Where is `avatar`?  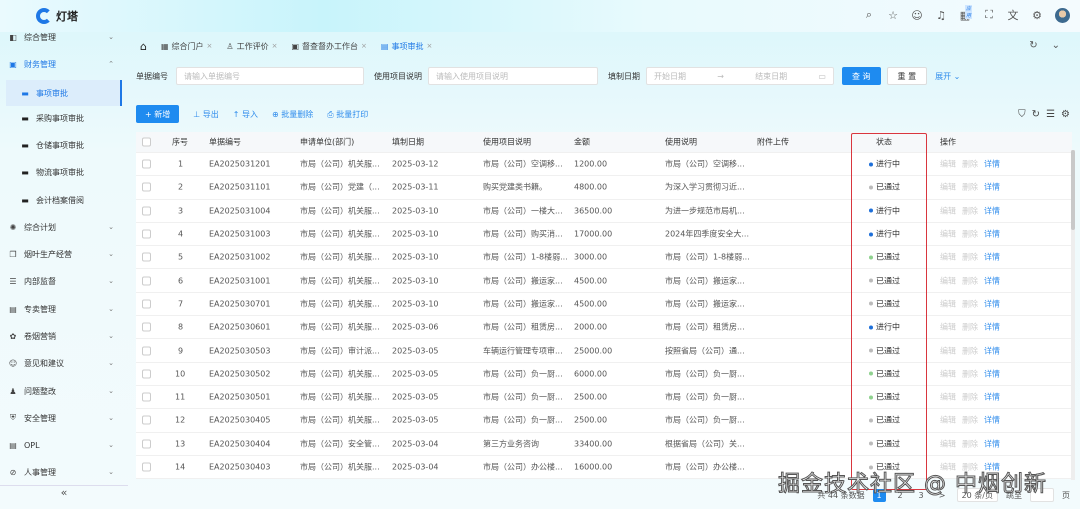 avatar is located at coordinates (1062, 15).